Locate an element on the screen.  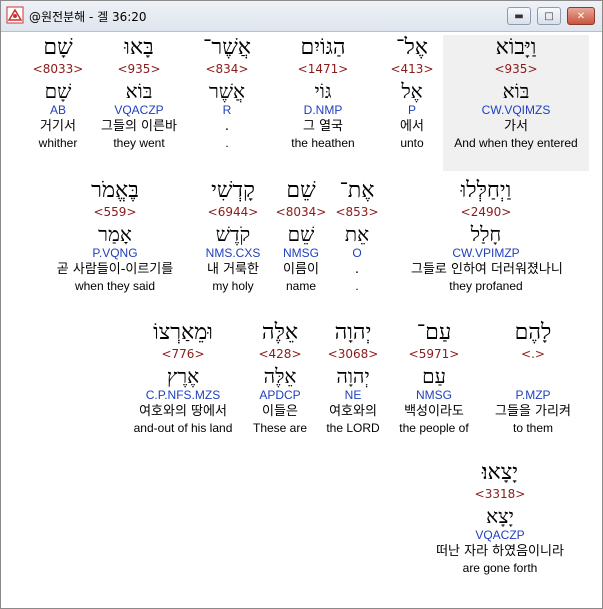
window-title: @원전분해 - 겔 36:20 is located at coordinates (88, 17).